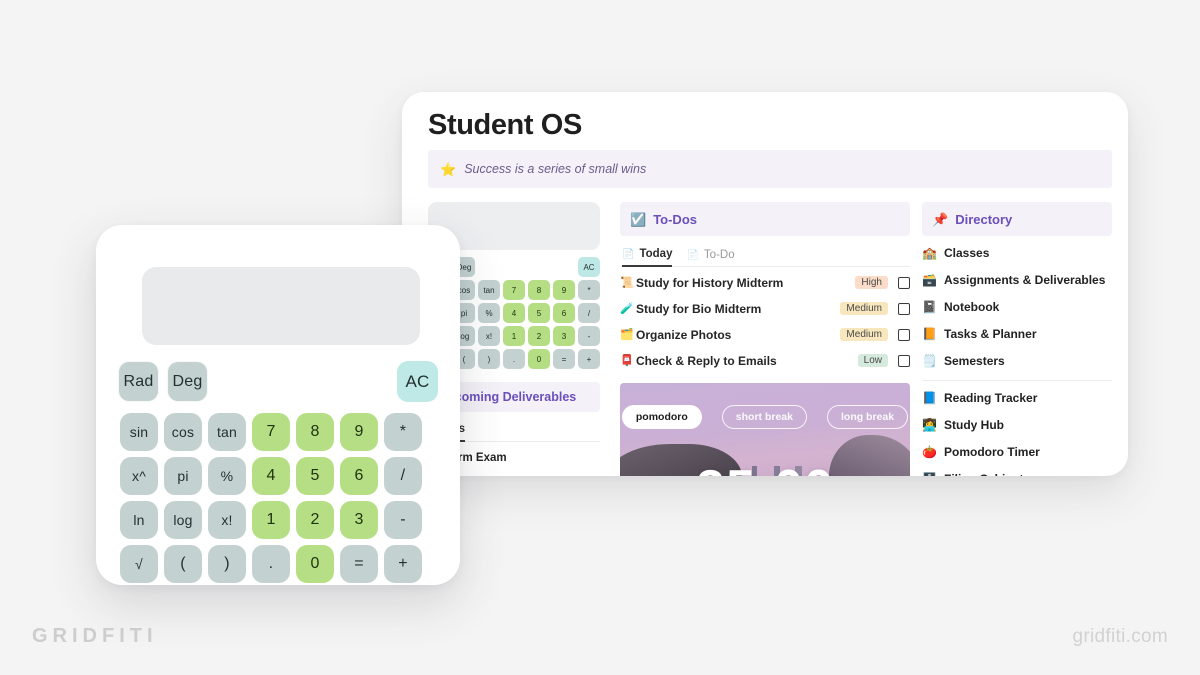 Image resolution: width=1200 pixels, height=675 pixels. What do you see at coordinates (183, 564) in the screenshot?
I see `calc-key-paren-open: (` at bounding box center [183, 564].